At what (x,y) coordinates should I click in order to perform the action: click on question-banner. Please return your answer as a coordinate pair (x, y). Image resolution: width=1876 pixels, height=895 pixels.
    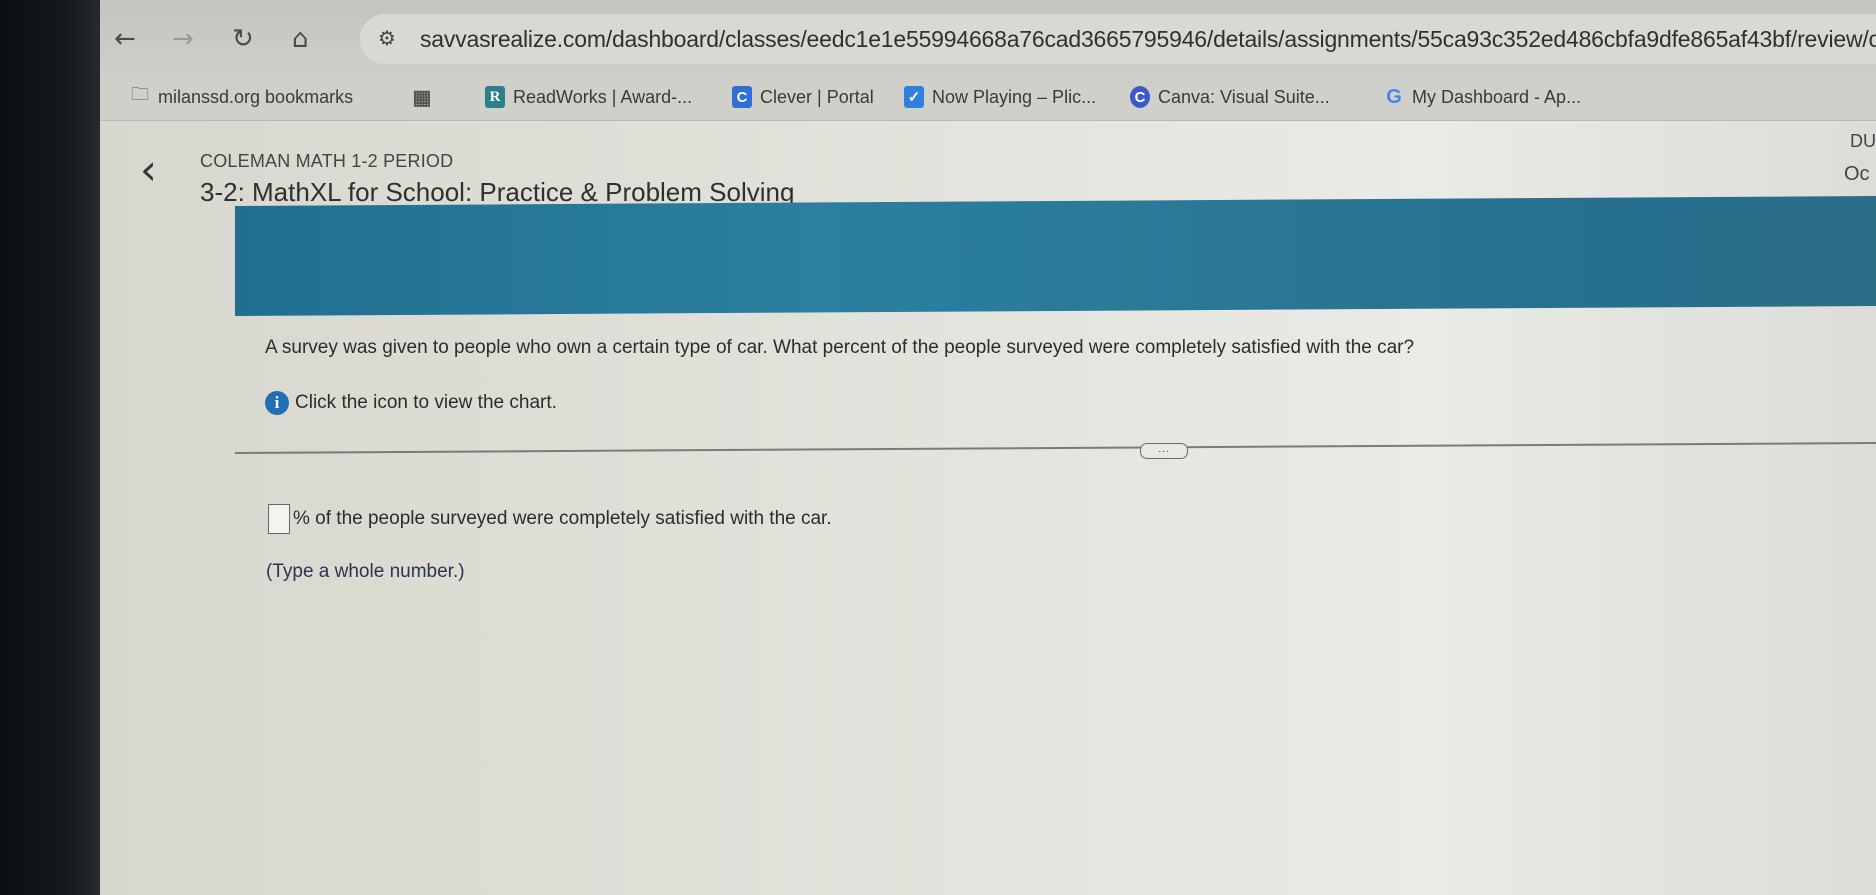
    Looking at the image, I should click on (1055, 255).